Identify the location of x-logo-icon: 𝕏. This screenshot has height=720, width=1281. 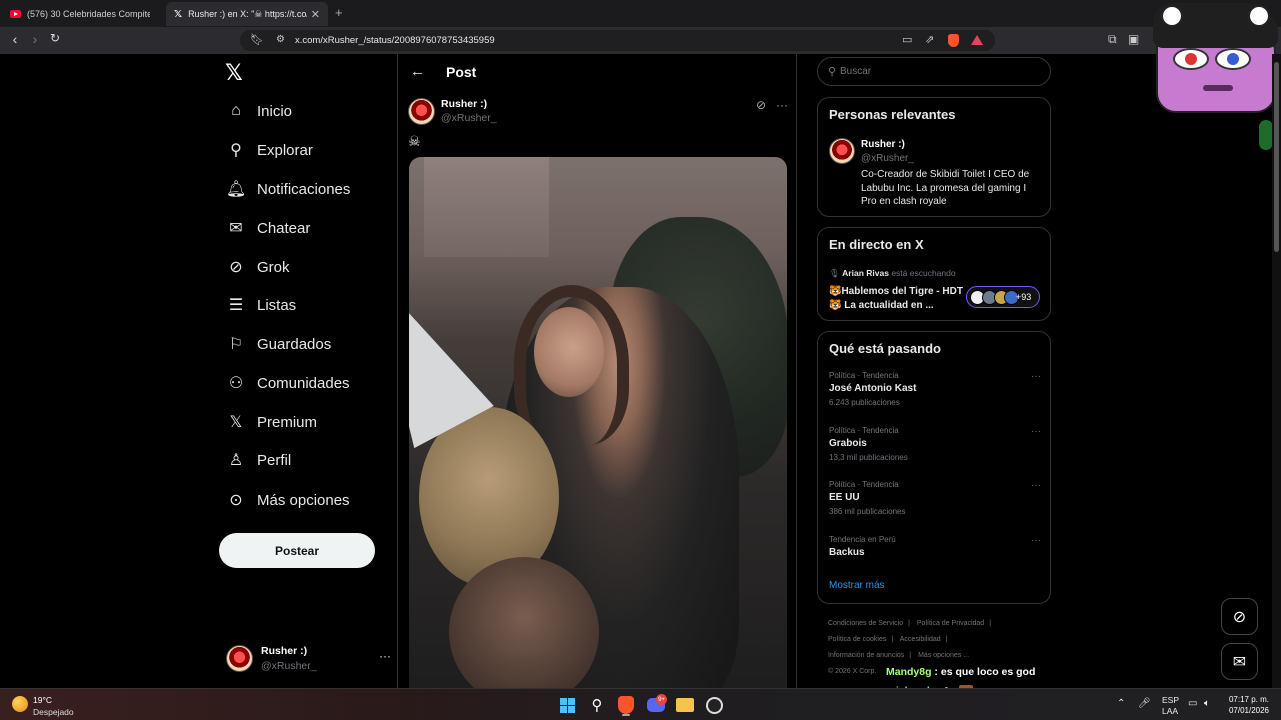
(234, 73).